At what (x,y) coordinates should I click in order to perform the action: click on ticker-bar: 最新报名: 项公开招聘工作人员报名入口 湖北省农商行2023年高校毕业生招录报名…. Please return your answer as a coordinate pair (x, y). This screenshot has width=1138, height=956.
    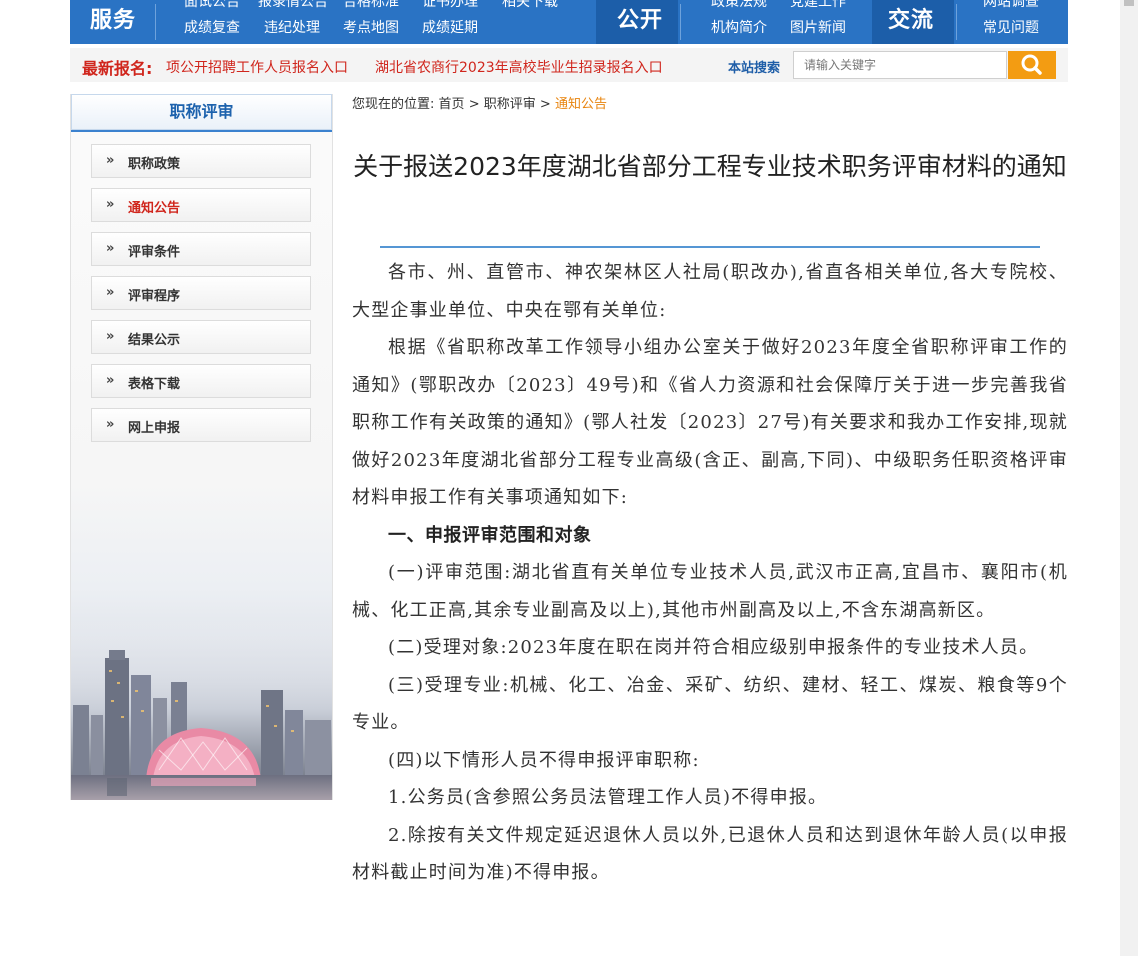
    Looking at the image, I should click on (569, 65).